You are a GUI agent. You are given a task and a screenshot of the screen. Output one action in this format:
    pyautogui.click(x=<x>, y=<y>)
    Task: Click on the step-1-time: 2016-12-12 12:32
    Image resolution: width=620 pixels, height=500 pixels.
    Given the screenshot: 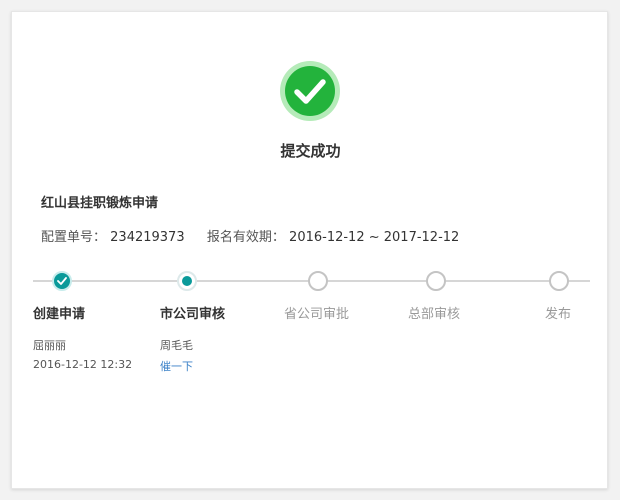 What is the action you would take?
    pyautogui.click(x=83, y=364)
    